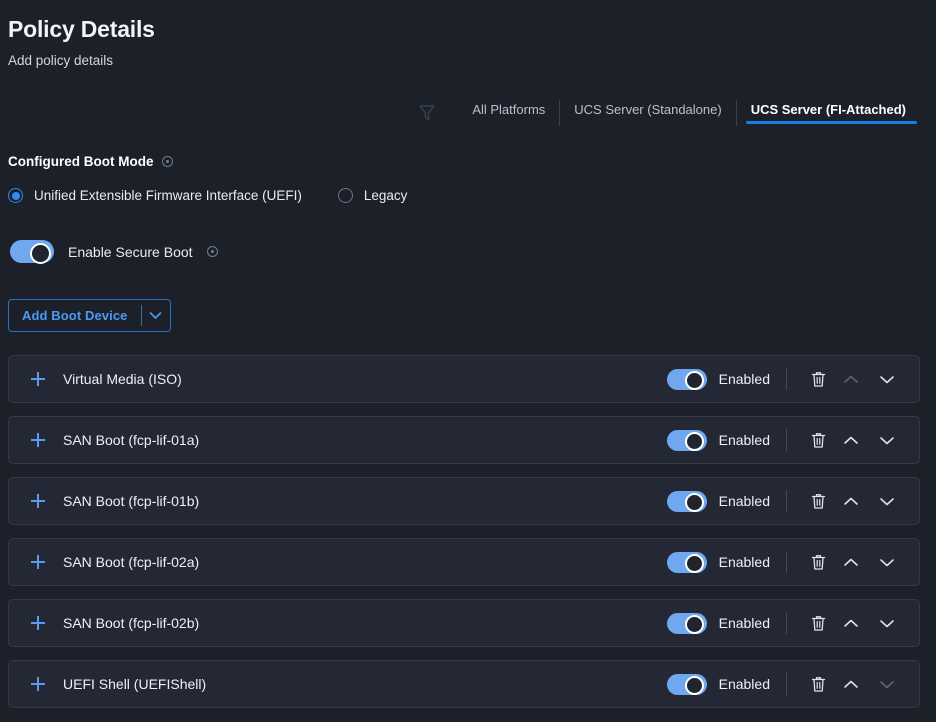  I want to click on enable-secure-boot-label: Enable Secure Boot, so click(130, 251).